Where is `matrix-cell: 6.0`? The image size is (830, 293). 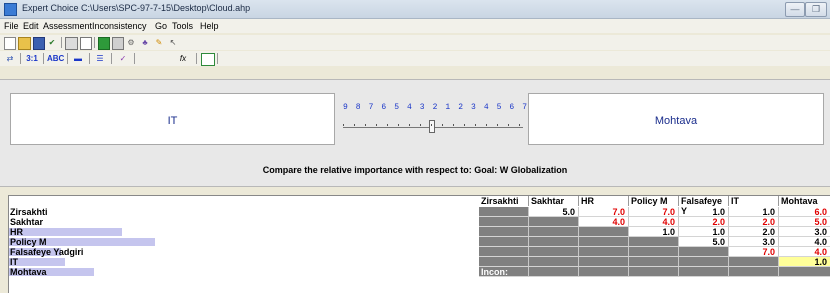 matrix-cell: 6.0 is located at coordinates (804, 212).